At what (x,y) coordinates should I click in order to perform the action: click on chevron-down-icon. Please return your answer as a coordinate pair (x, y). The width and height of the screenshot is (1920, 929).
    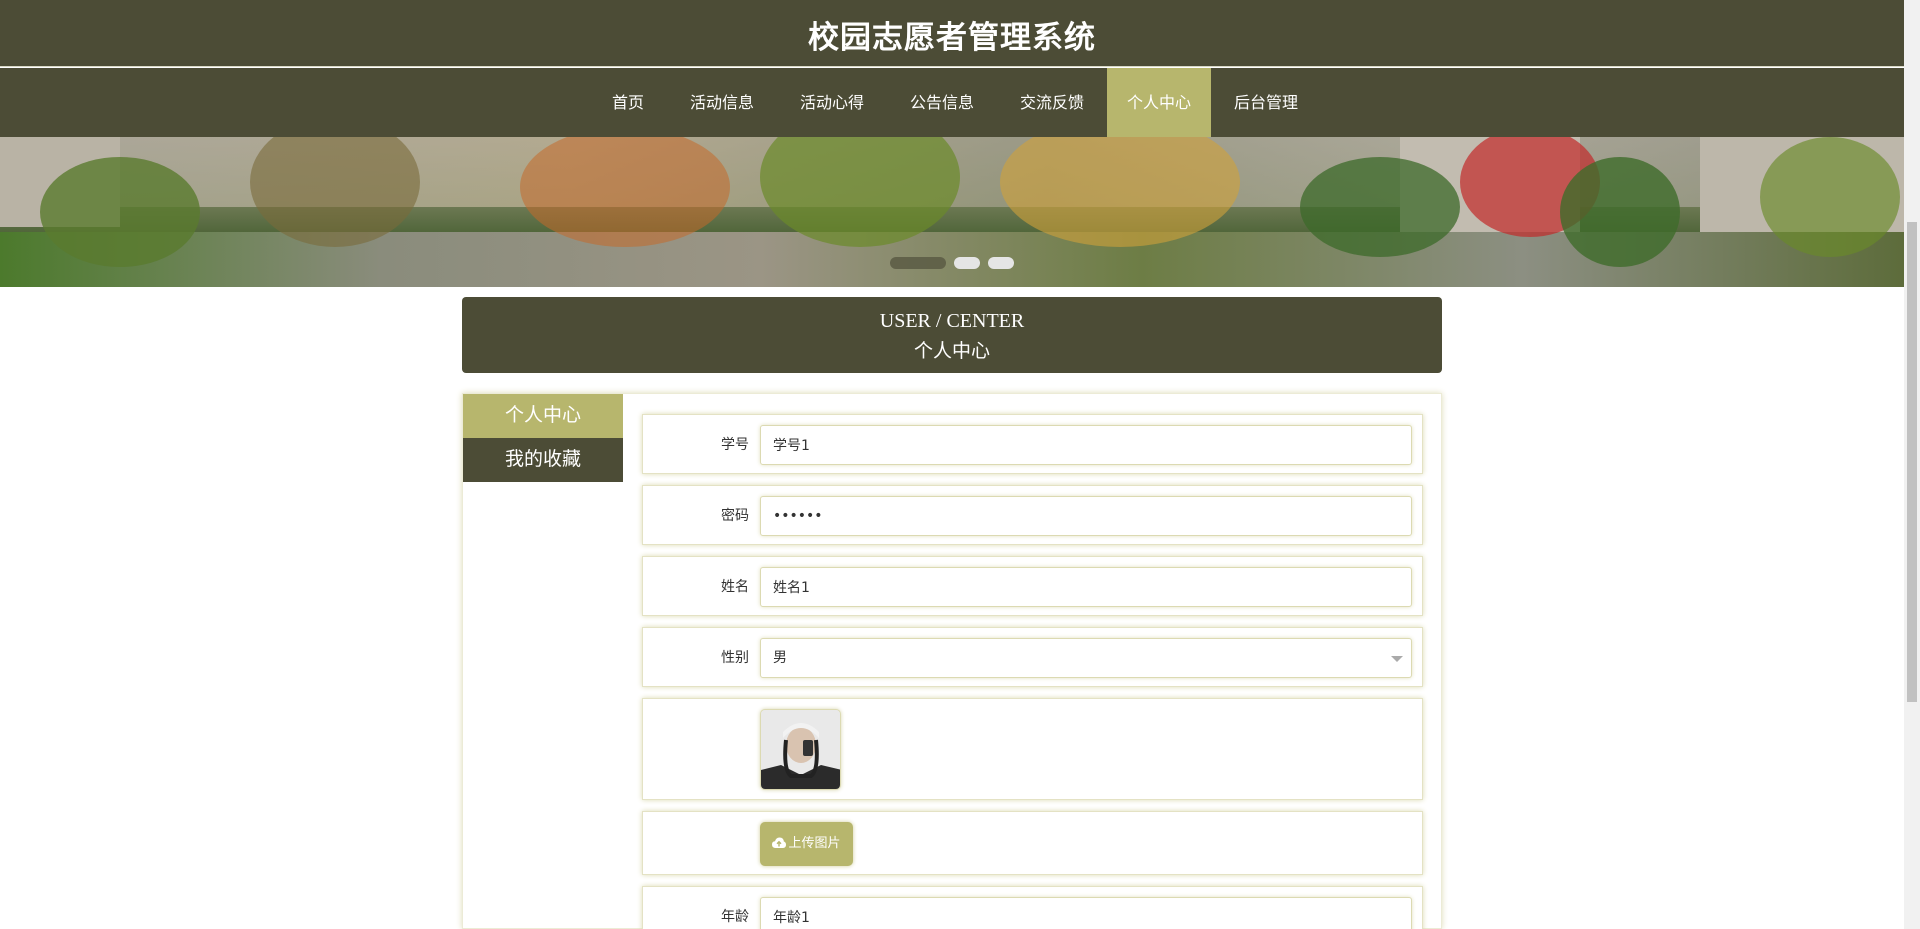
    Looking at the image, I should click on (1397, 659).